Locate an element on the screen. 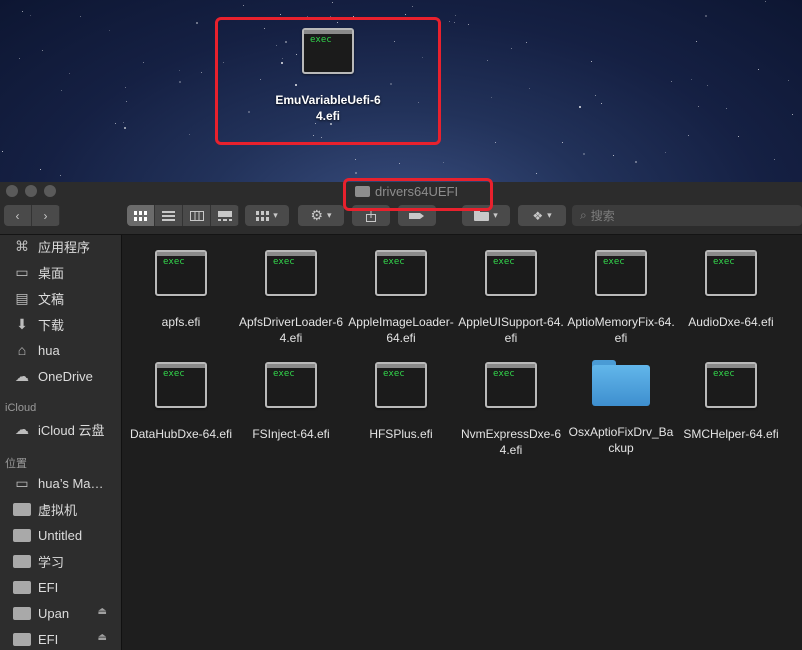  action-menu-button: ⚙ ▾ is located at coordinates (321, 215).